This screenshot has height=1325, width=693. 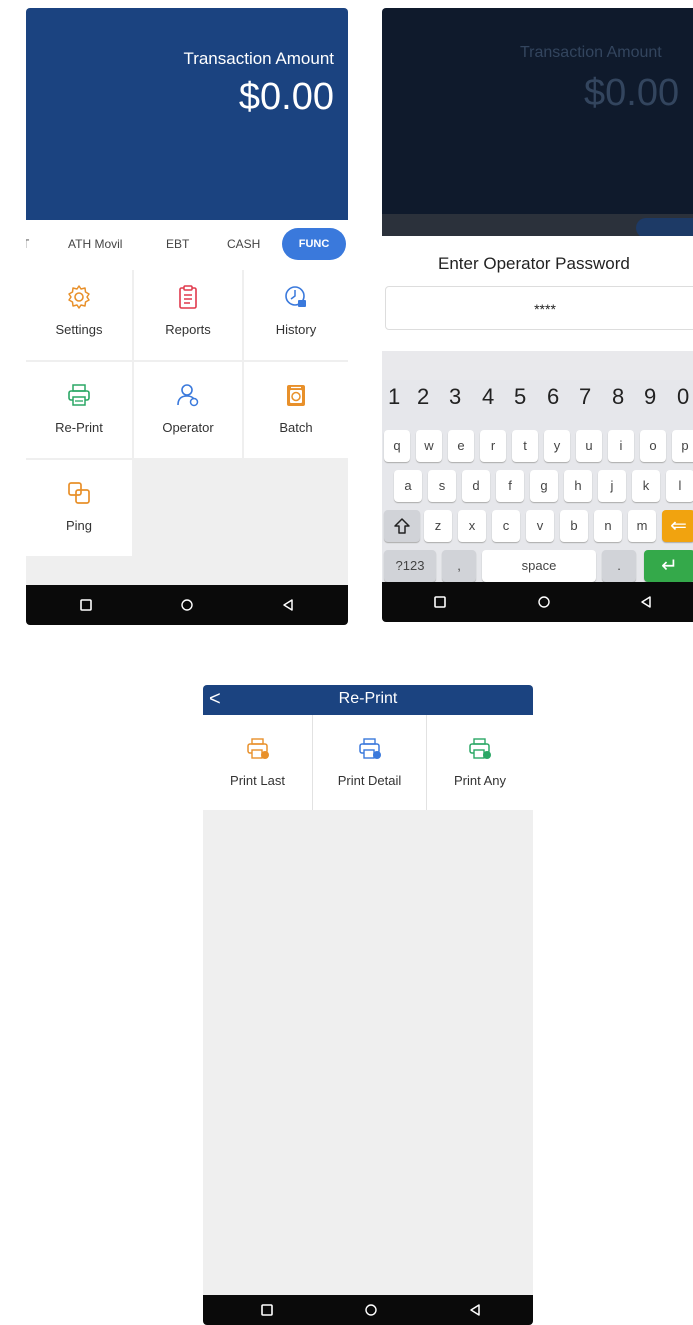 What do you see at coordinates (537, 123) in the screenshot?
I see `dimmed-transaction-header: Transaction Amount $0.00` at bounding box center [537, 123].